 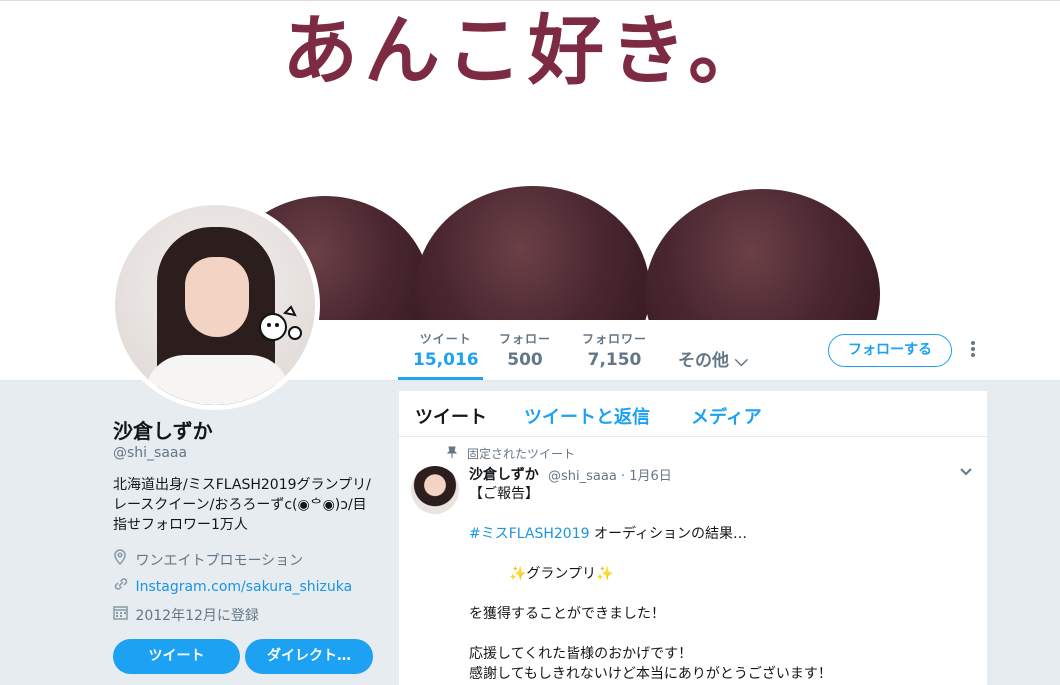 What do you see at coordinates (215, 305) in the screenshot?
I see `profile-avatar` at bounding box center [215, 305].